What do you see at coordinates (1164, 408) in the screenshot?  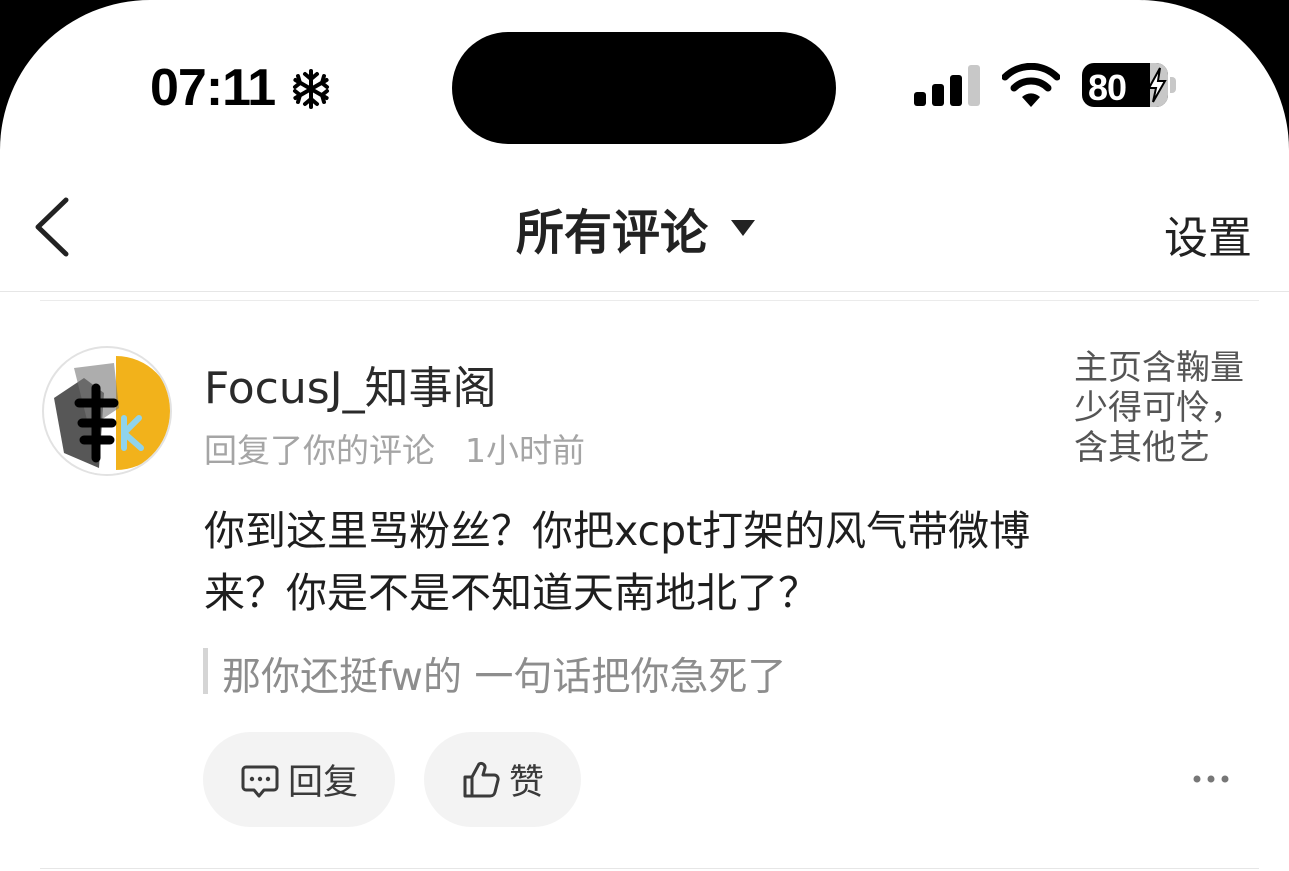 I see `post-preview: 主页含鞠量少得可怜，含其他艺` at bounding box center [1164, 408].